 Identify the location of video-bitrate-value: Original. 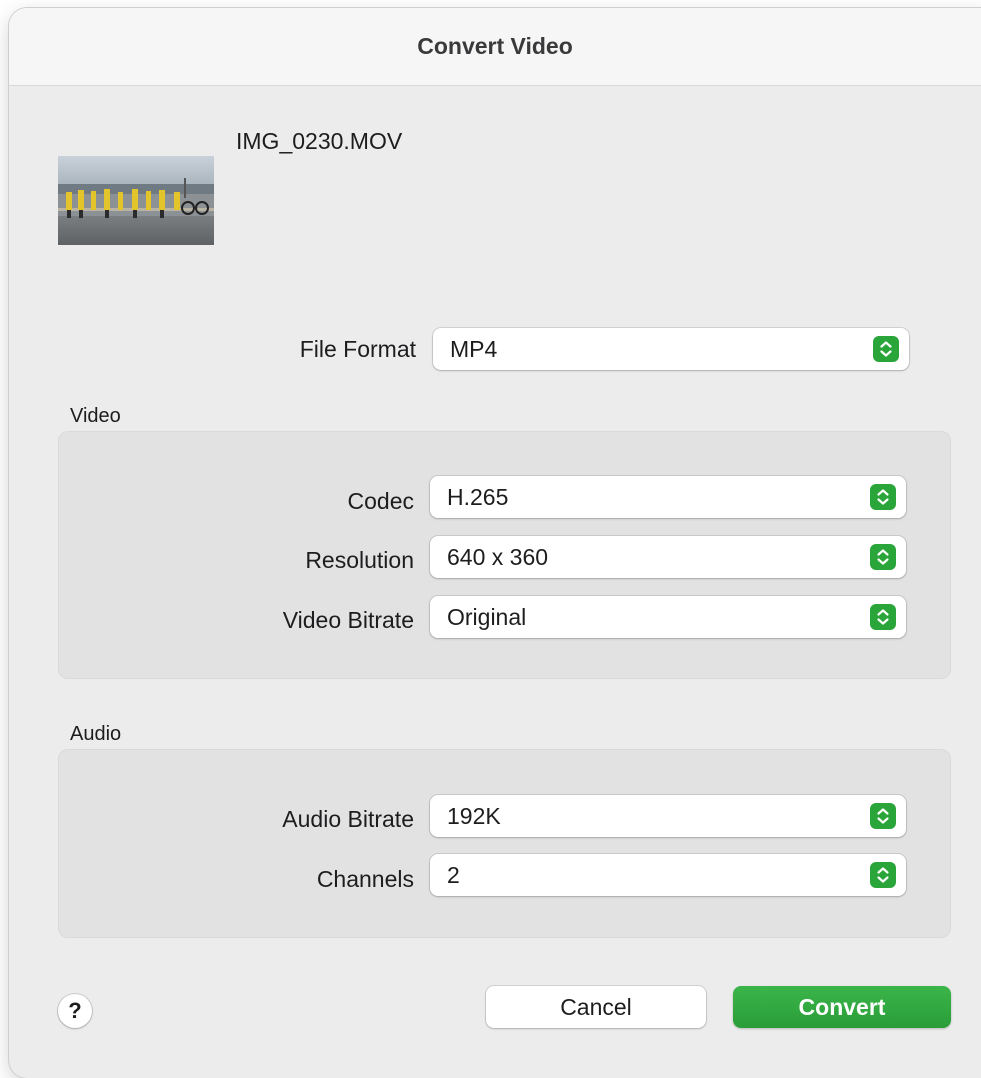
(487, 617).